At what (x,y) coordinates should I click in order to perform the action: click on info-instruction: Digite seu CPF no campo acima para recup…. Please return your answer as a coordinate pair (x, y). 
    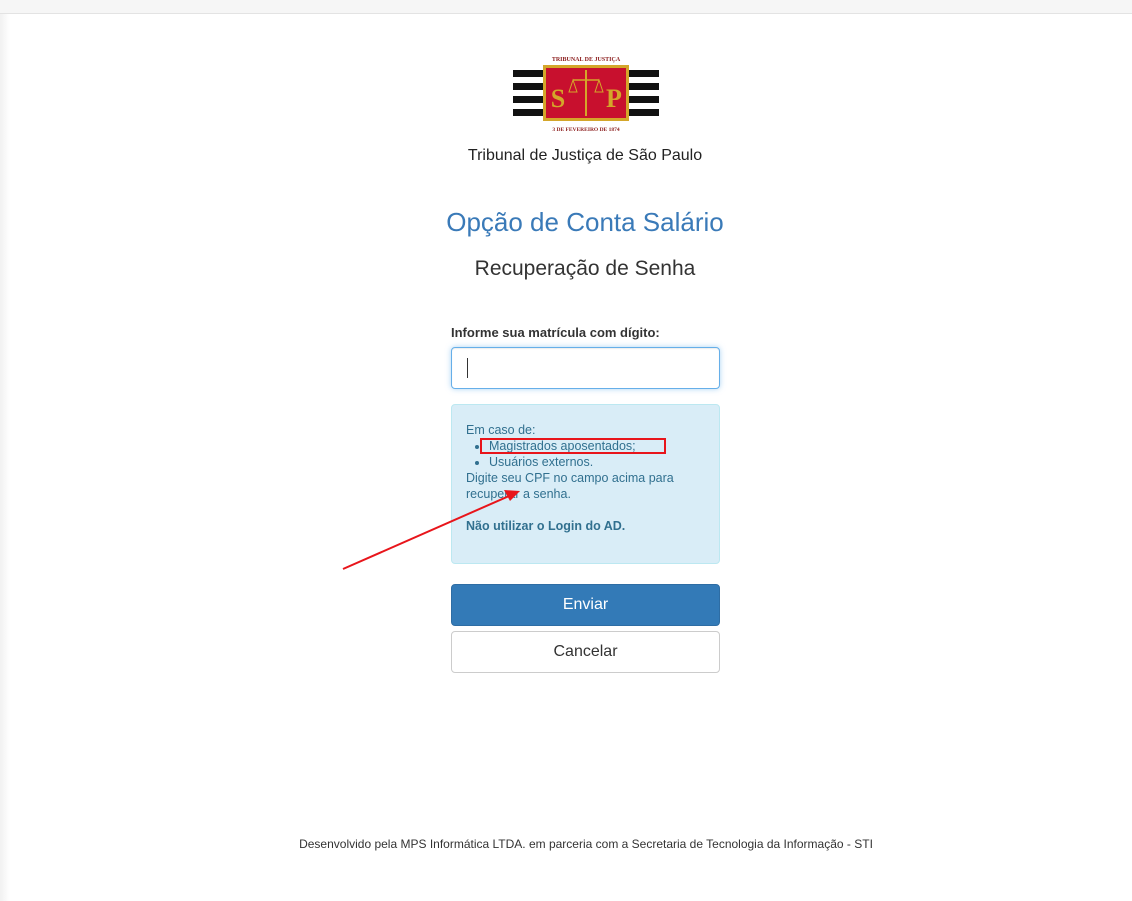
    Looking at the image, I should click on (570, 486).